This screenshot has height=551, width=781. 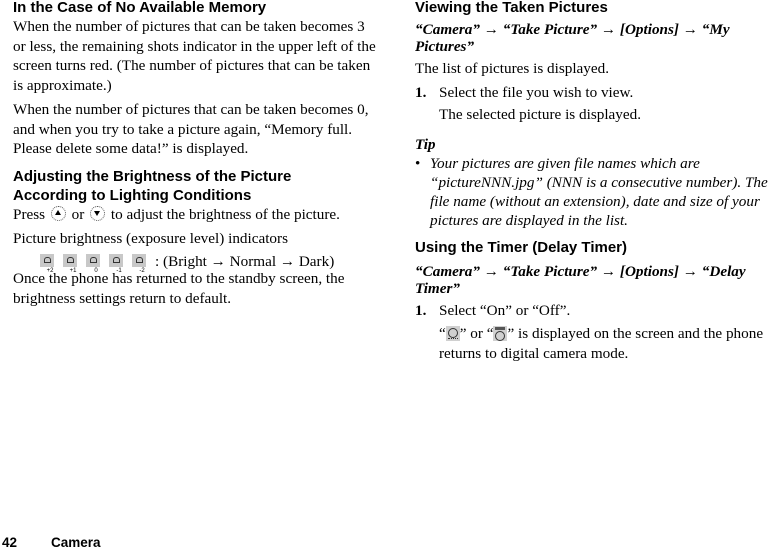 I want to click on indicator-caption: : (Bright → Normal → Dark), so click(x=245, y=261).